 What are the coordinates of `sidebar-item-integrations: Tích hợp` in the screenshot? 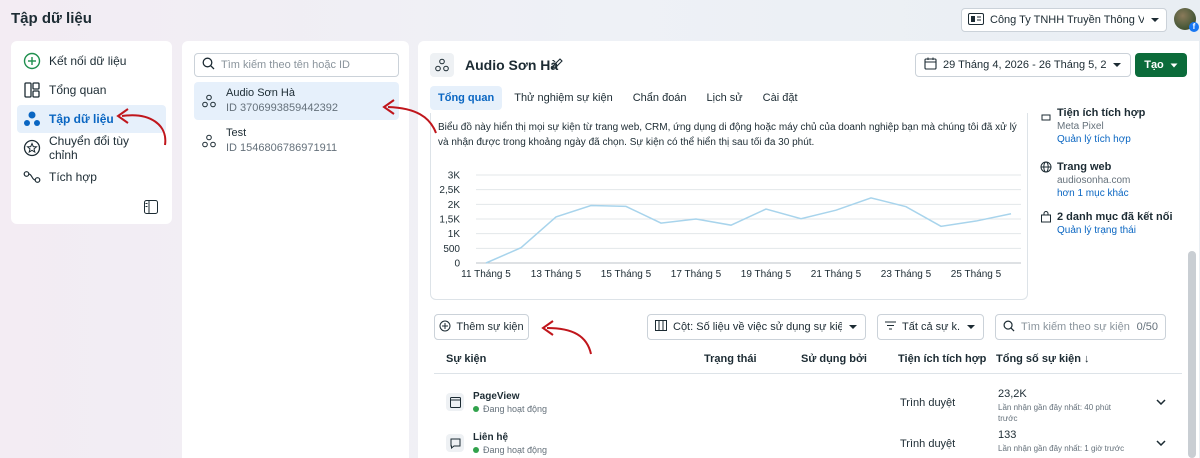 It's located at (91, 177).